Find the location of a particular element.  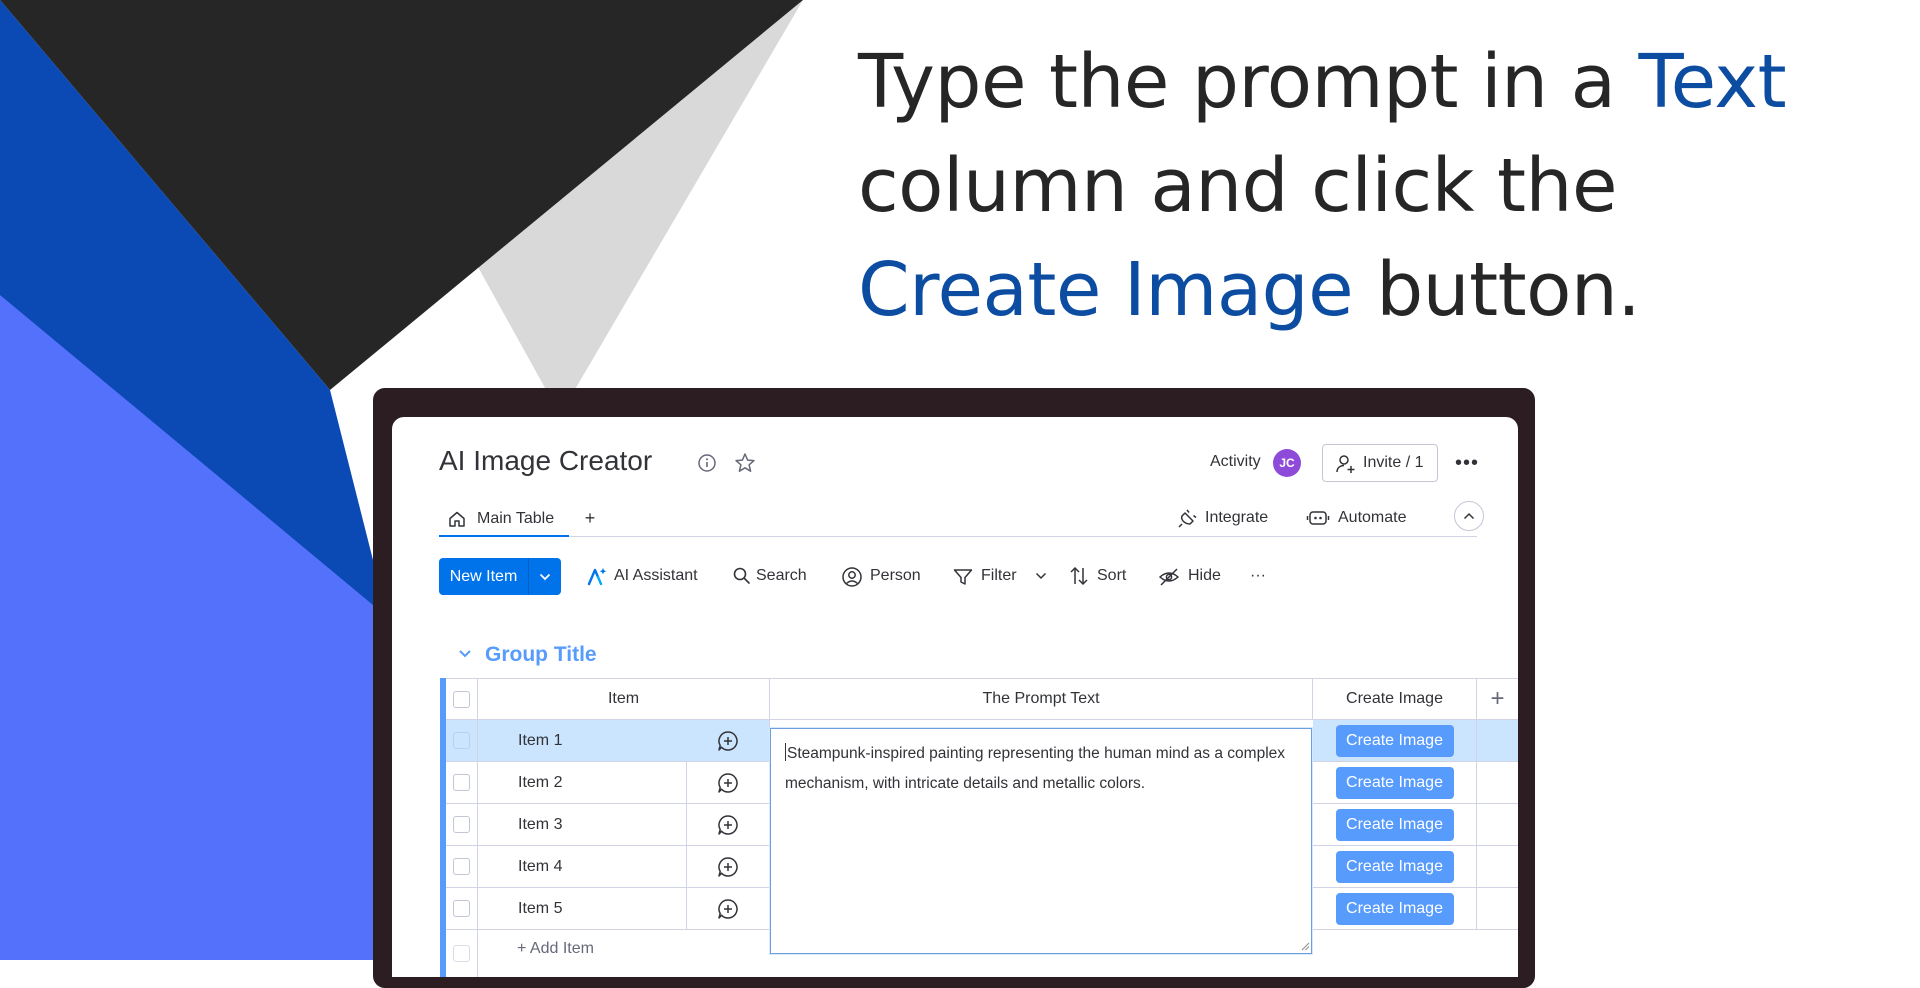

select-all-checkbox is located at coordinates (461, 699).